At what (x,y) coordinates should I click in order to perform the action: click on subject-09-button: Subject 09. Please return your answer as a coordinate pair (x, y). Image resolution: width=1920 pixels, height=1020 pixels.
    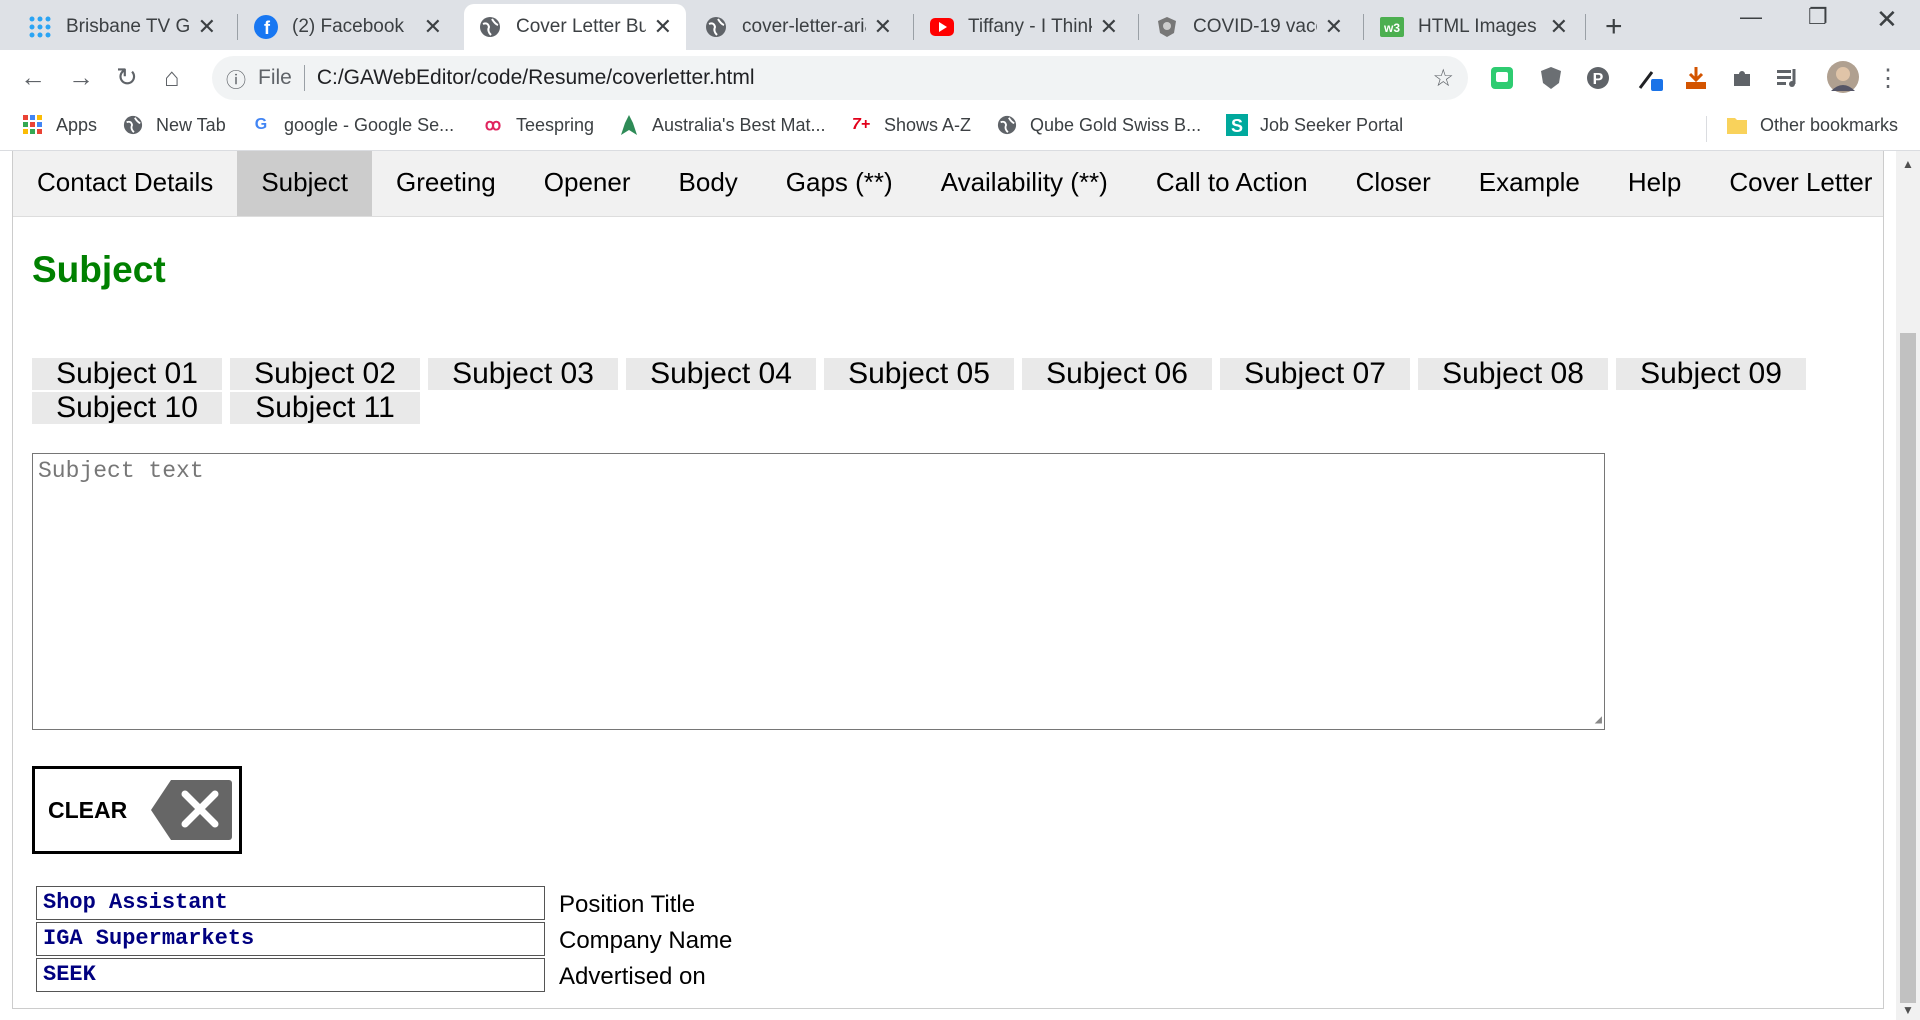
    Looking at the image, I should click on (1711, 374).